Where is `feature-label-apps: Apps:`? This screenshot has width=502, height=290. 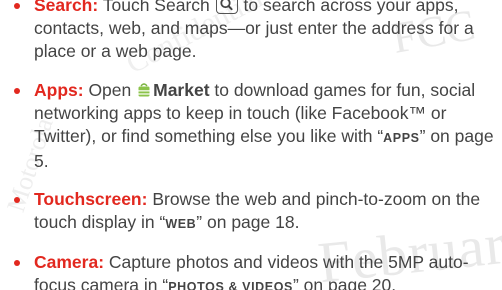
feature-label-apps: Apps: is located at coordinates (59, 90).